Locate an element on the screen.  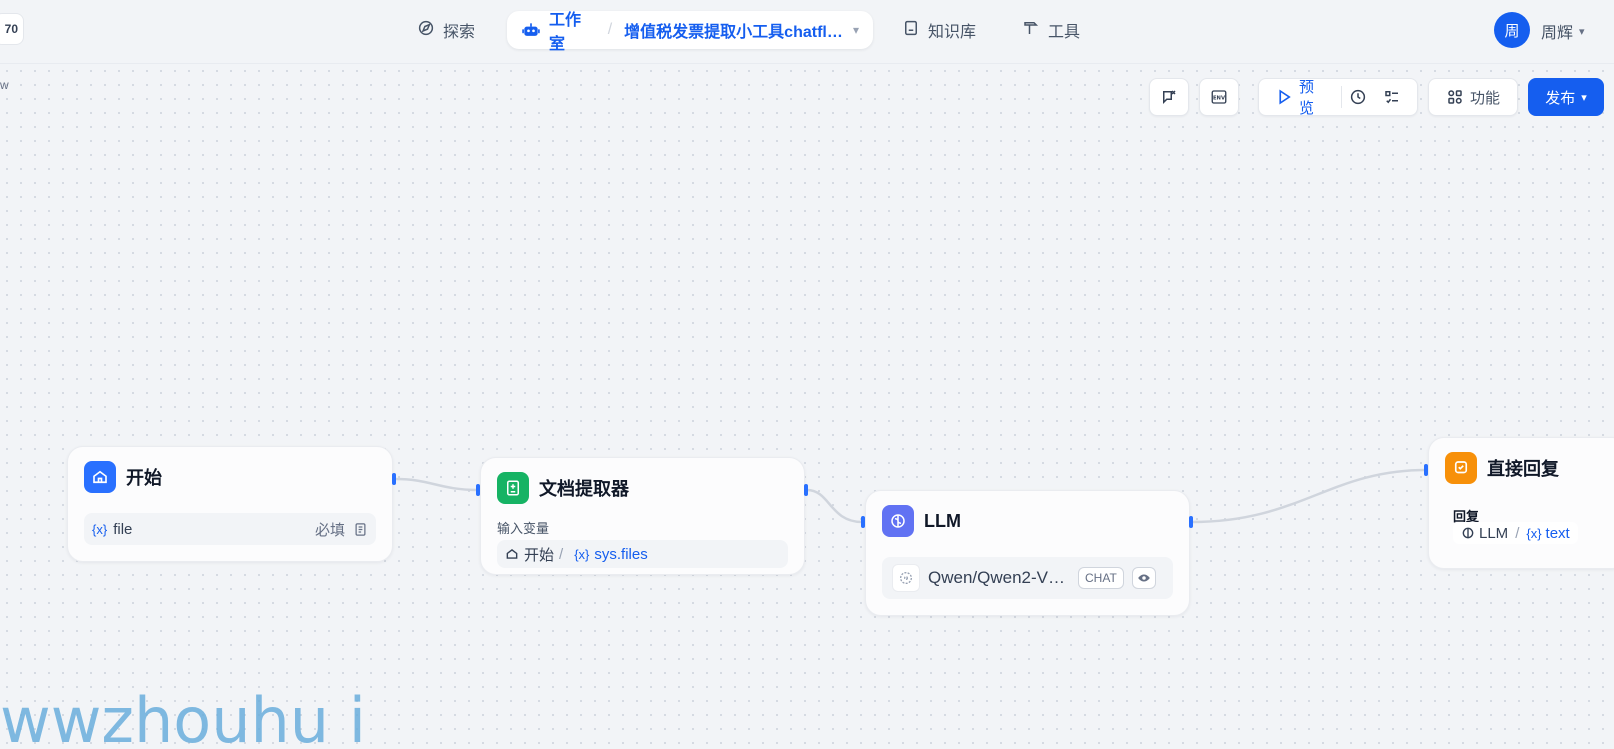
answer-source-node: LLM is located at coordinates (1494, 533).